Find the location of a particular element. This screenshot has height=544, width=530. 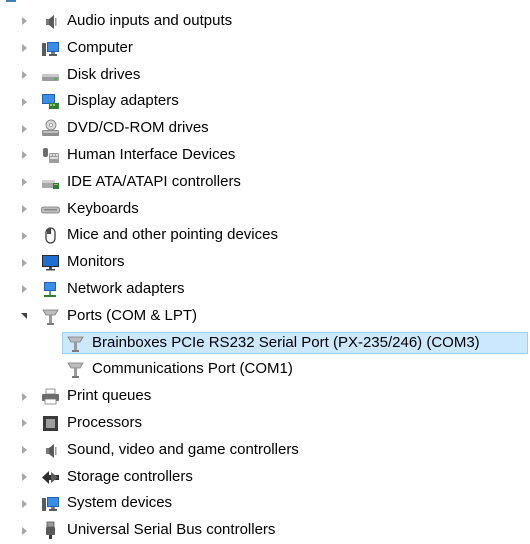

tree-item-label: Universal Serial Bus controllers is located at coordinates (171, 530).